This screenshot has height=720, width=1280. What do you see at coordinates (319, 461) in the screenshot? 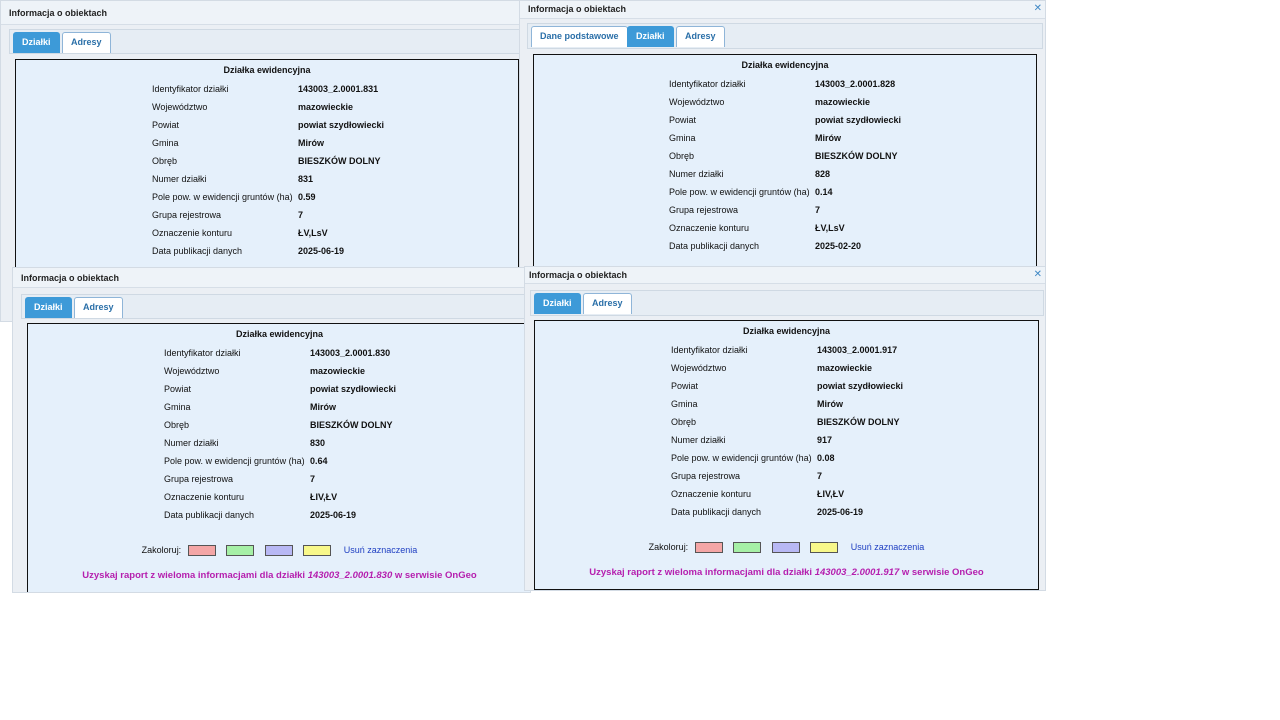
I see `row-value: 0.64` at bounding box center [319, 461].